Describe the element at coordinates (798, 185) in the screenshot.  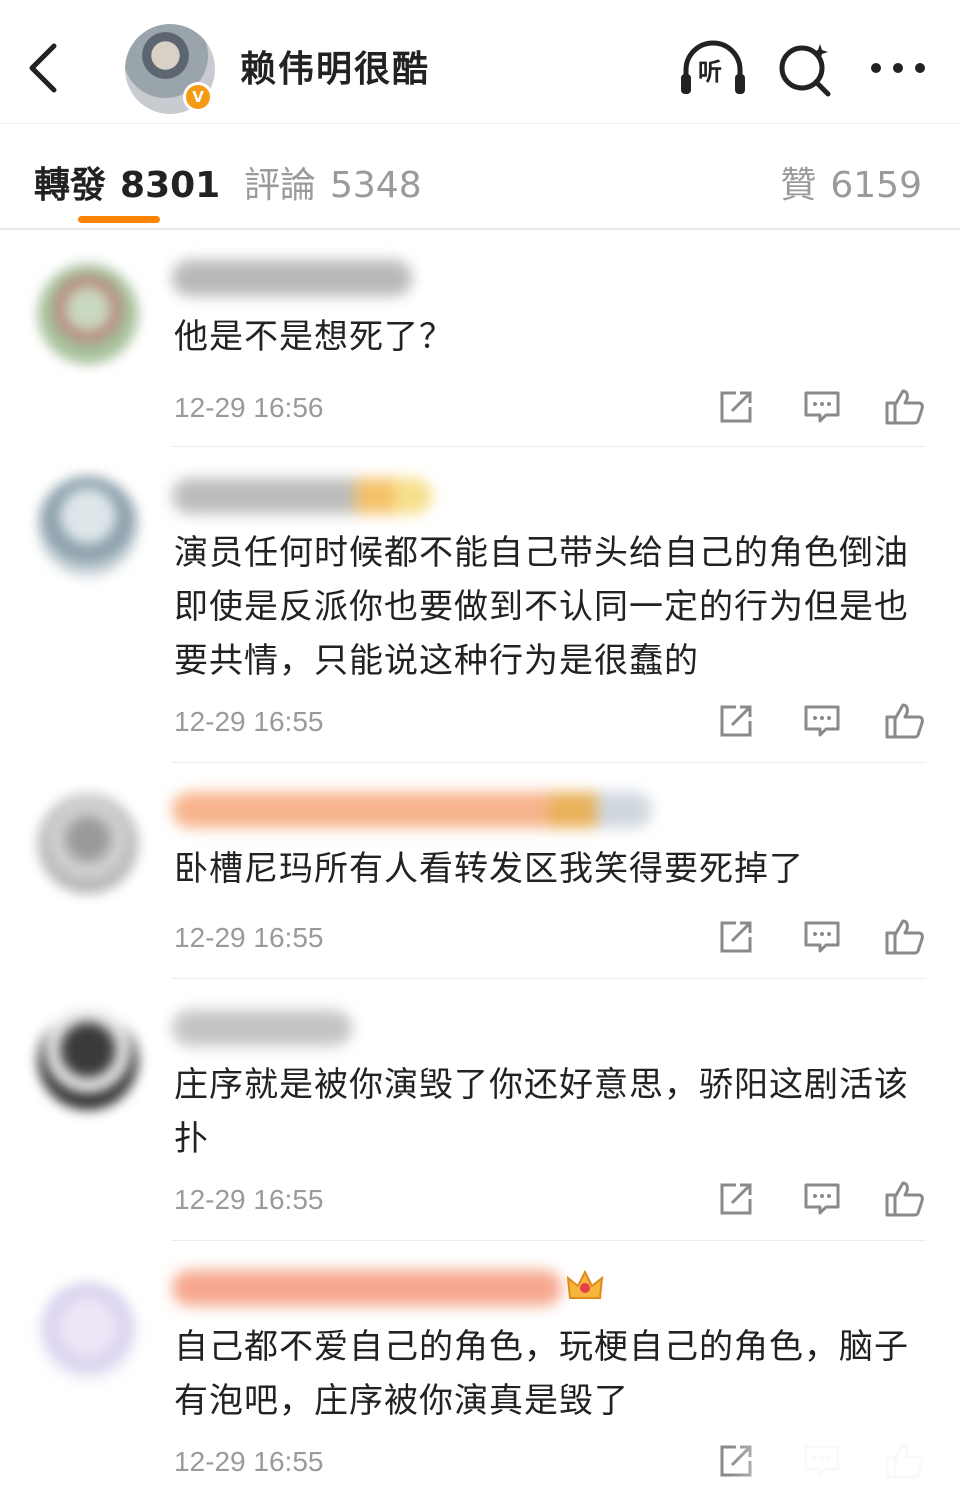
I see `tab-like-label: 贊` at that location.